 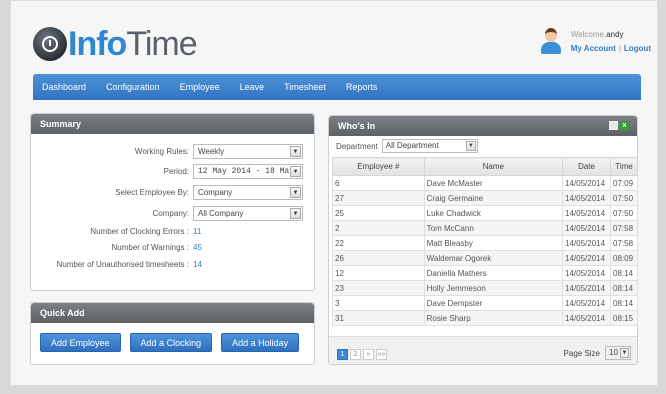 What do you see at coordinates (64, 87) in the screenshot?
I see `nav-dashboard: Dashboard` at bounding box center [64, 87].